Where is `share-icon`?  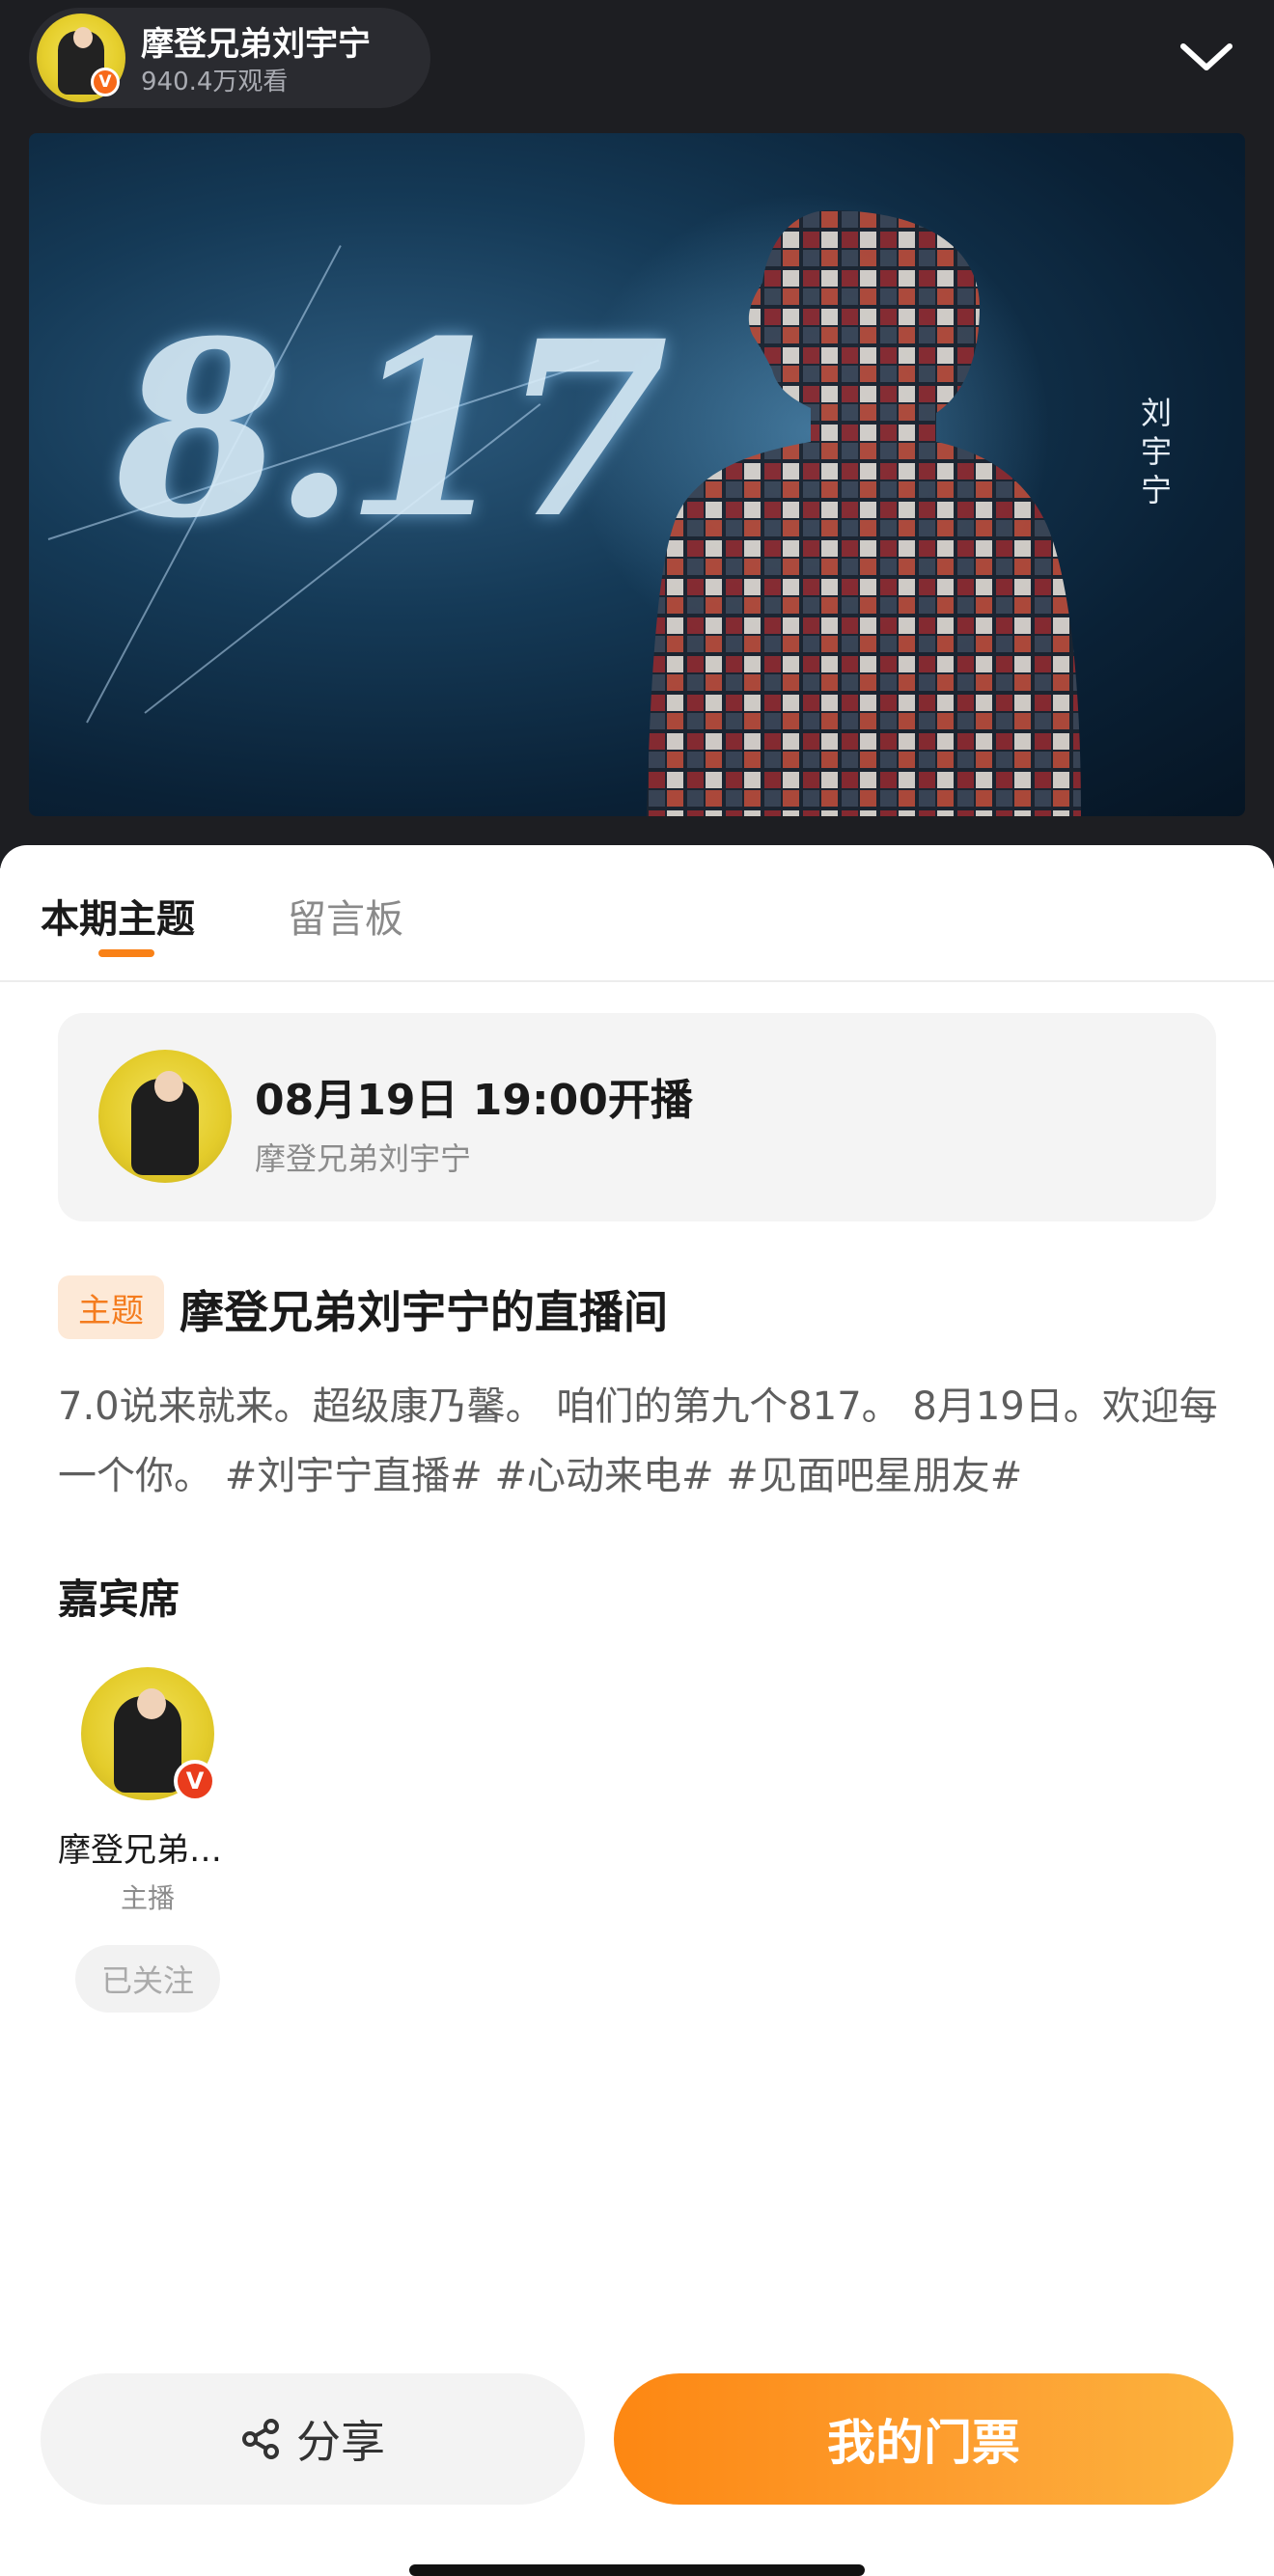 share-icon is located at coordinates (260, 2439).